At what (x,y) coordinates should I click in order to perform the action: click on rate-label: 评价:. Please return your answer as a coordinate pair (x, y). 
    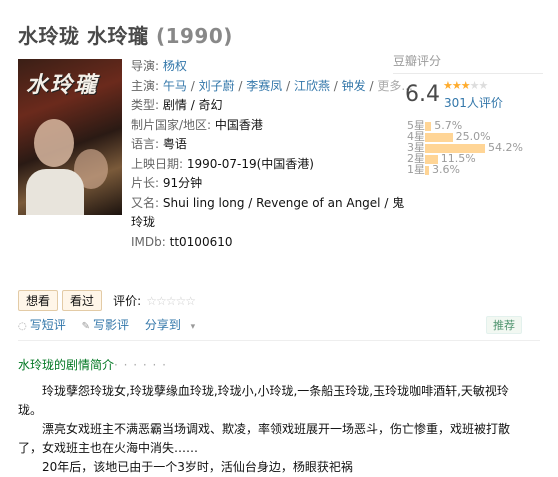
    Looking at the image, I should click on (127, 301).